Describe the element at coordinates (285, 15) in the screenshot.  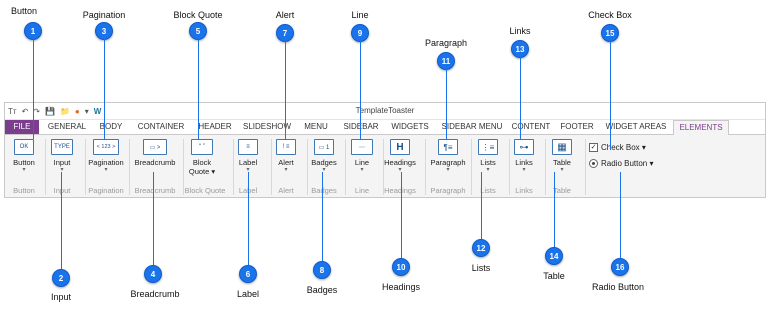
I see `callout-label-alert: Alert` at that location.